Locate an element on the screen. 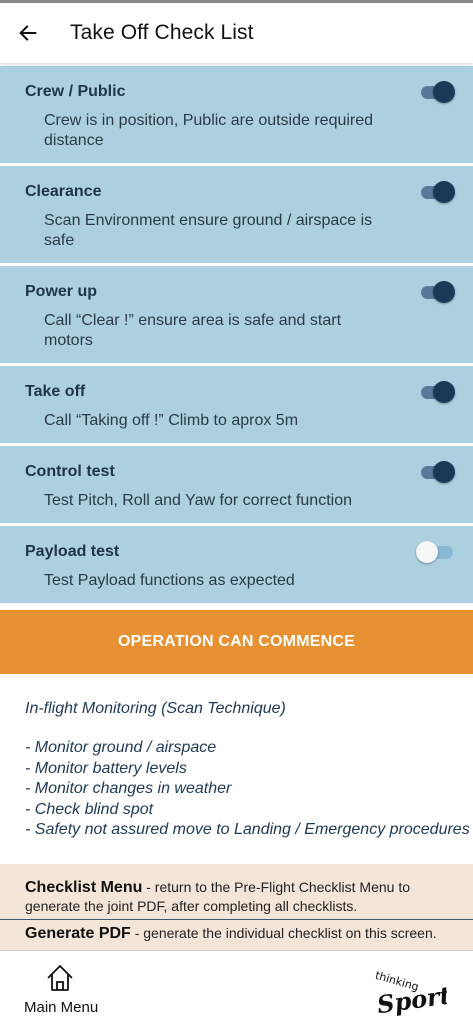 The width and height of the screenshot is (473, 1024). toggle-power-up is located at coordinates (437, 292).